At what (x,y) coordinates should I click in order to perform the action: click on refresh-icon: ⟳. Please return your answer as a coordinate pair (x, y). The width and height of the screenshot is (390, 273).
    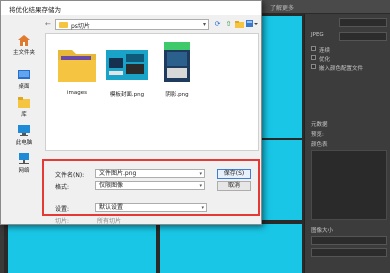
    Looking at the image, I should click on (217, 24).